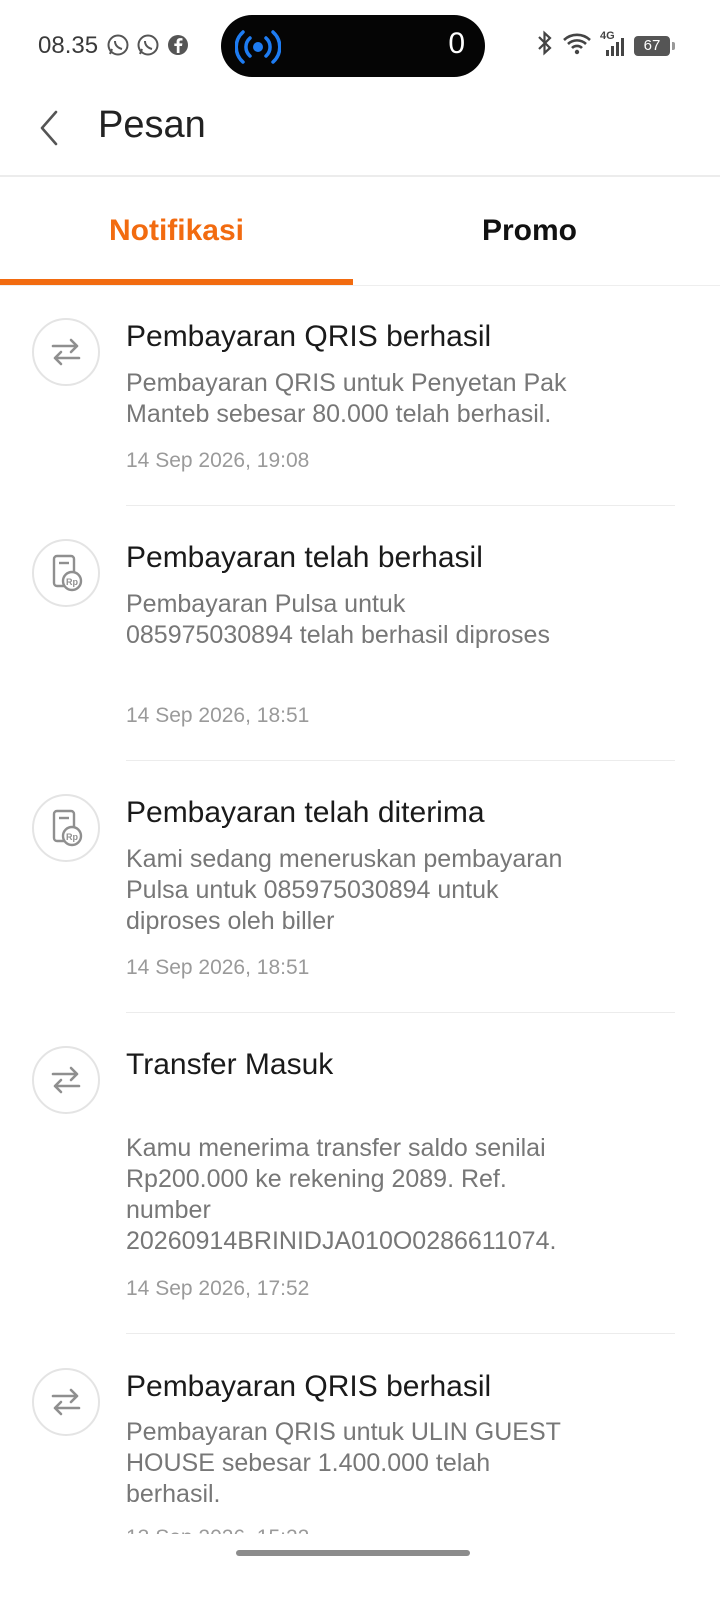  Describe the element at coordinates (218, 460) in the screenshot. I see `notification-time: 14 Sep 2026, 19:08` at that location.